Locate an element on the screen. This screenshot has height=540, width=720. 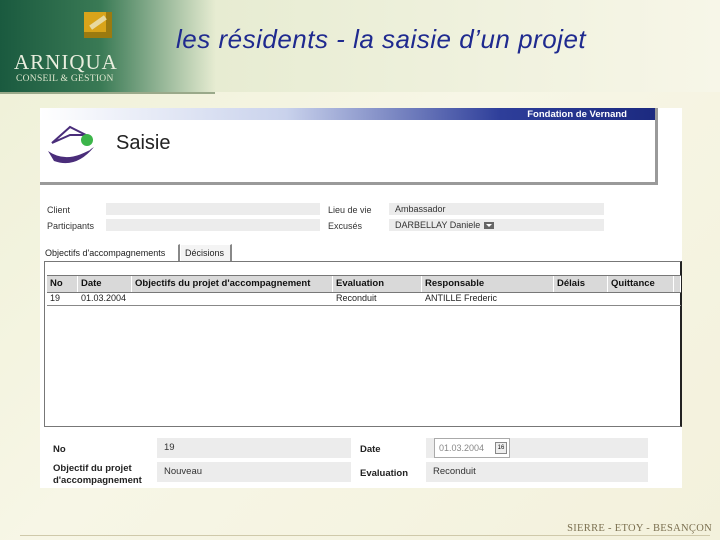
table-row: 19 01.03.2004 Reconduit ANTILLE Frederic is located at coordinates (364, 299).